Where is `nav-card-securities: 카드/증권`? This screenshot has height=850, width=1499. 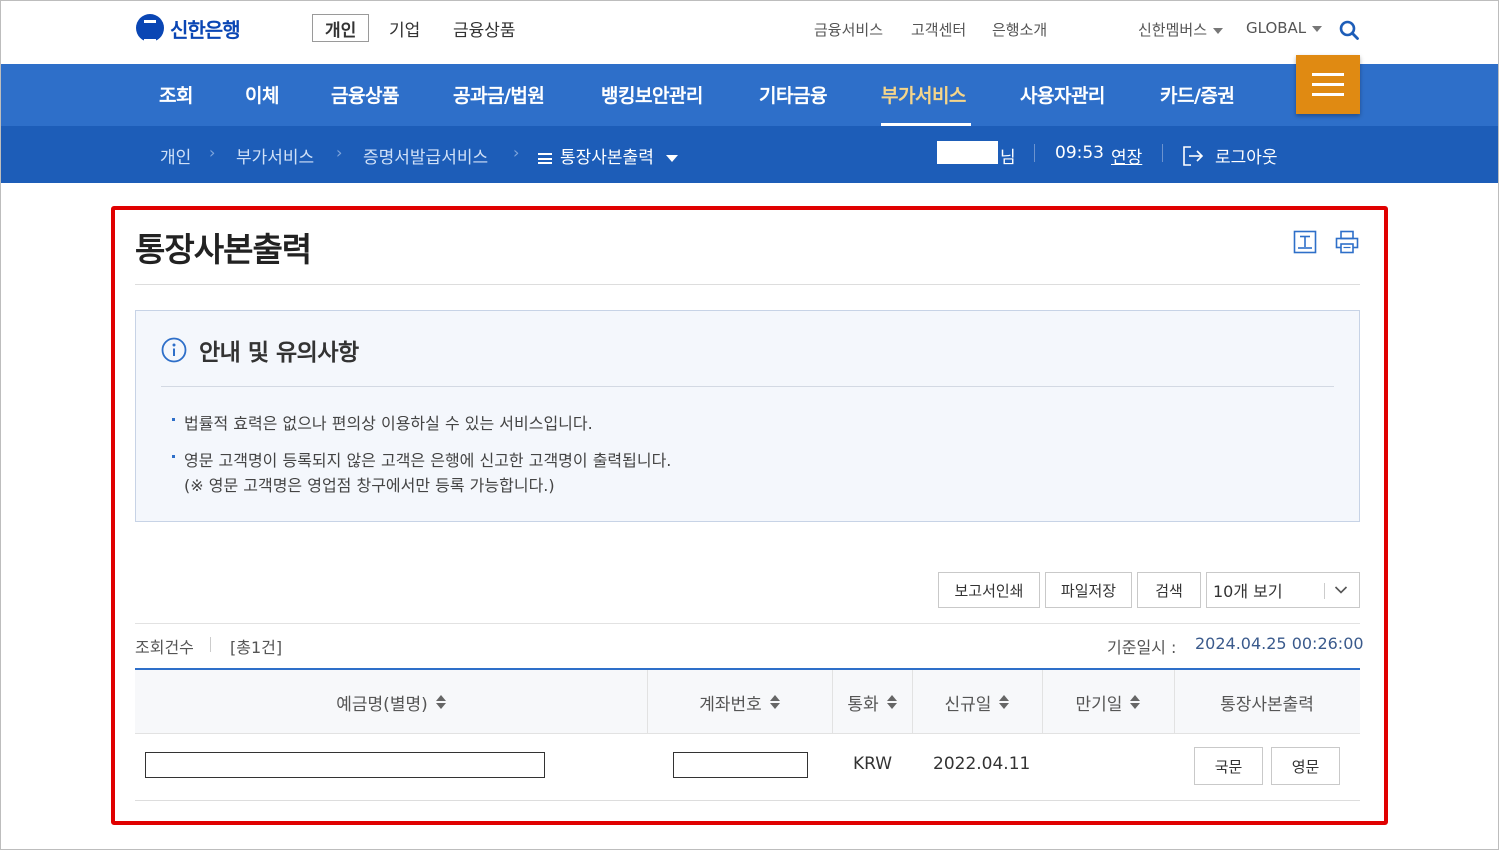 nav-card-securities: 카드/증권 is located at coordinates (1197, 94).